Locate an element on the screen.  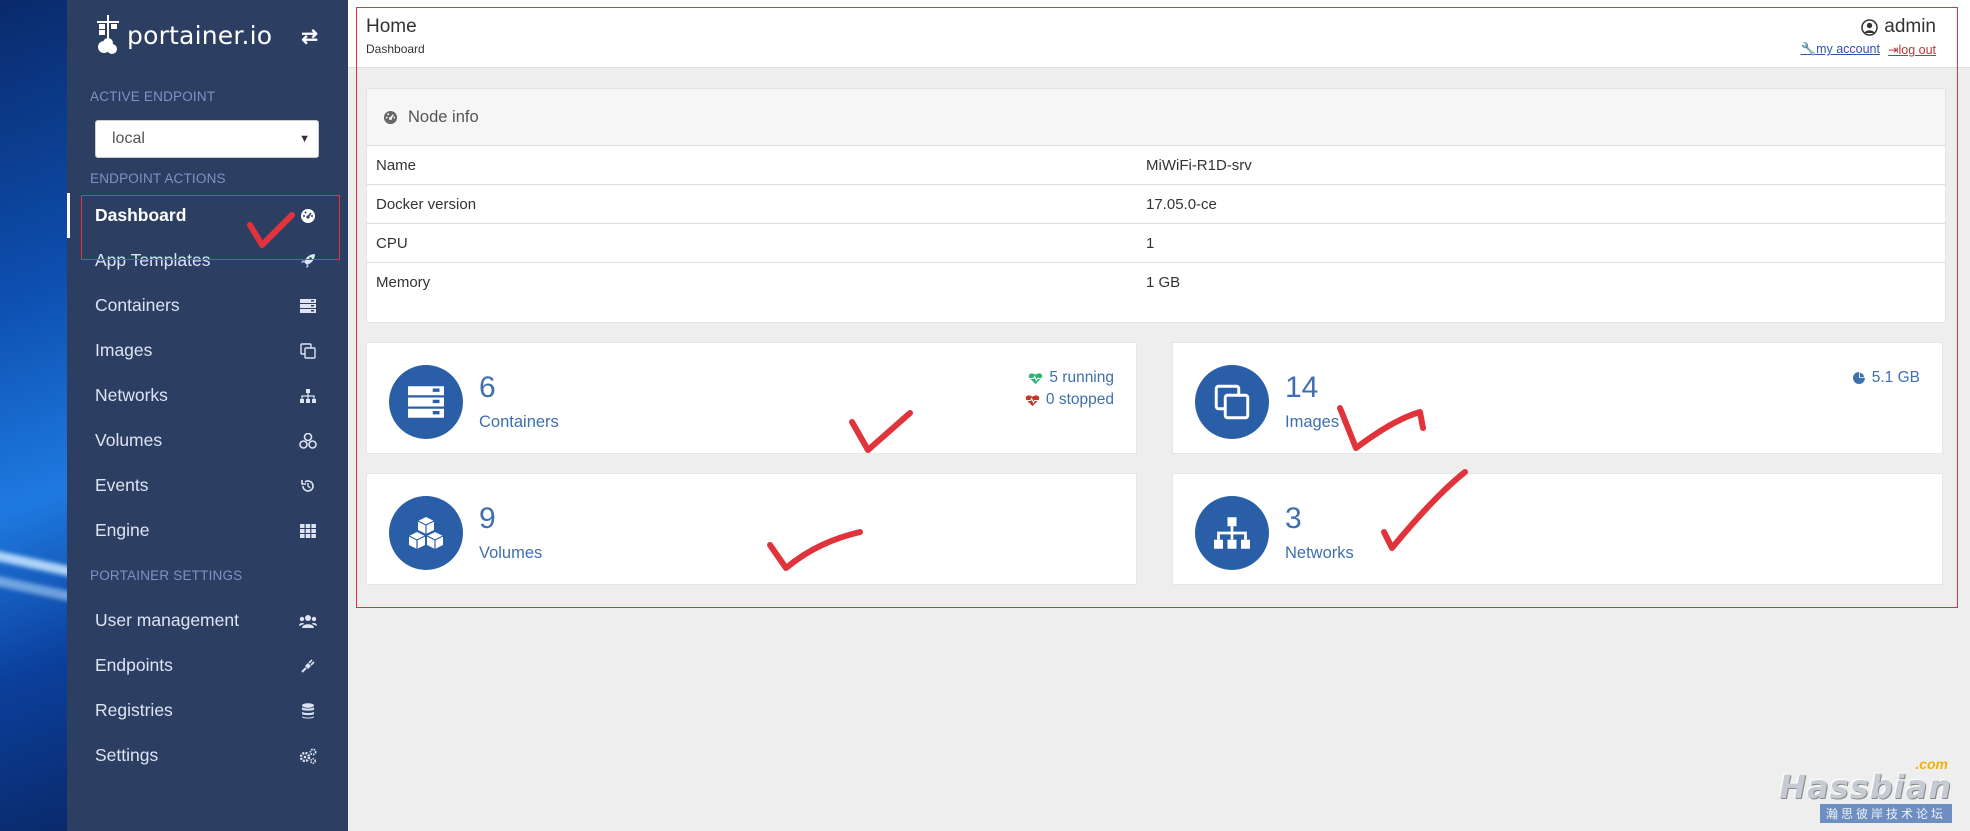
endpoint-select: local ▼ is located at coordinates (207, 139).